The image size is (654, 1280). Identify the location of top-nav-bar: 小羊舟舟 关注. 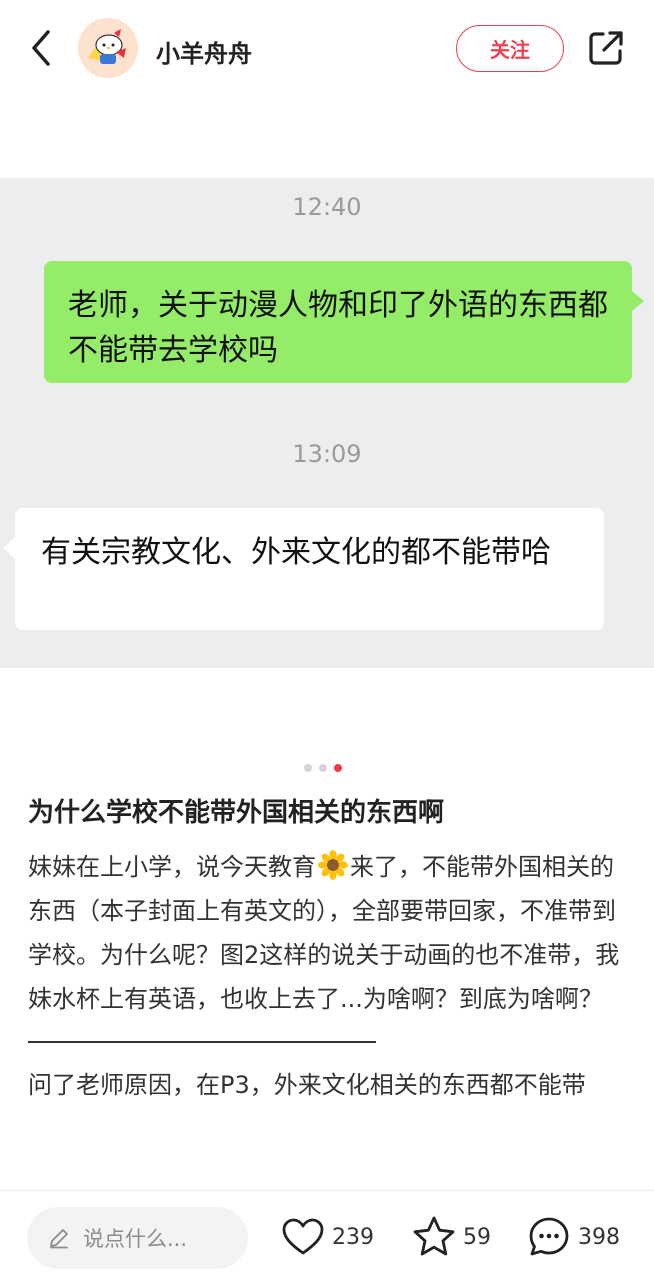
(327, 50).